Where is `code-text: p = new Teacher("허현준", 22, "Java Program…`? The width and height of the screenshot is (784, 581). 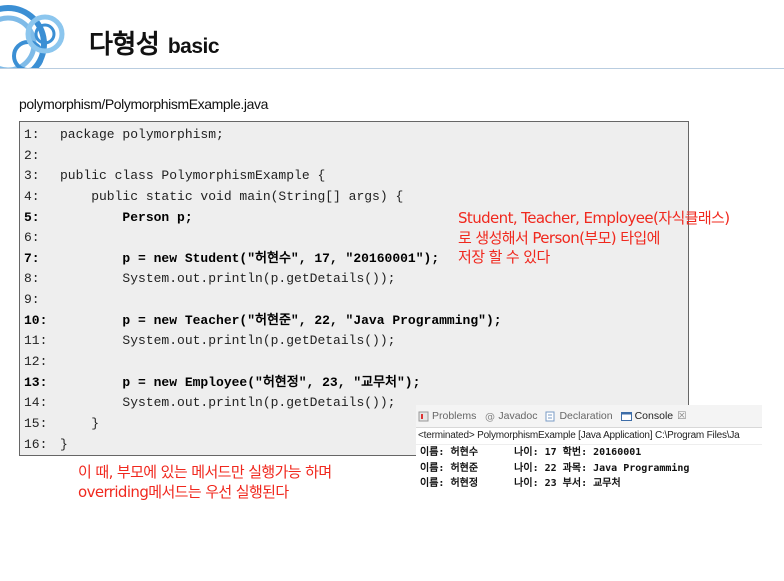 code-text: p = new Teacher("허현준", 22, "Java Program… is located at coordinates (281, 320).